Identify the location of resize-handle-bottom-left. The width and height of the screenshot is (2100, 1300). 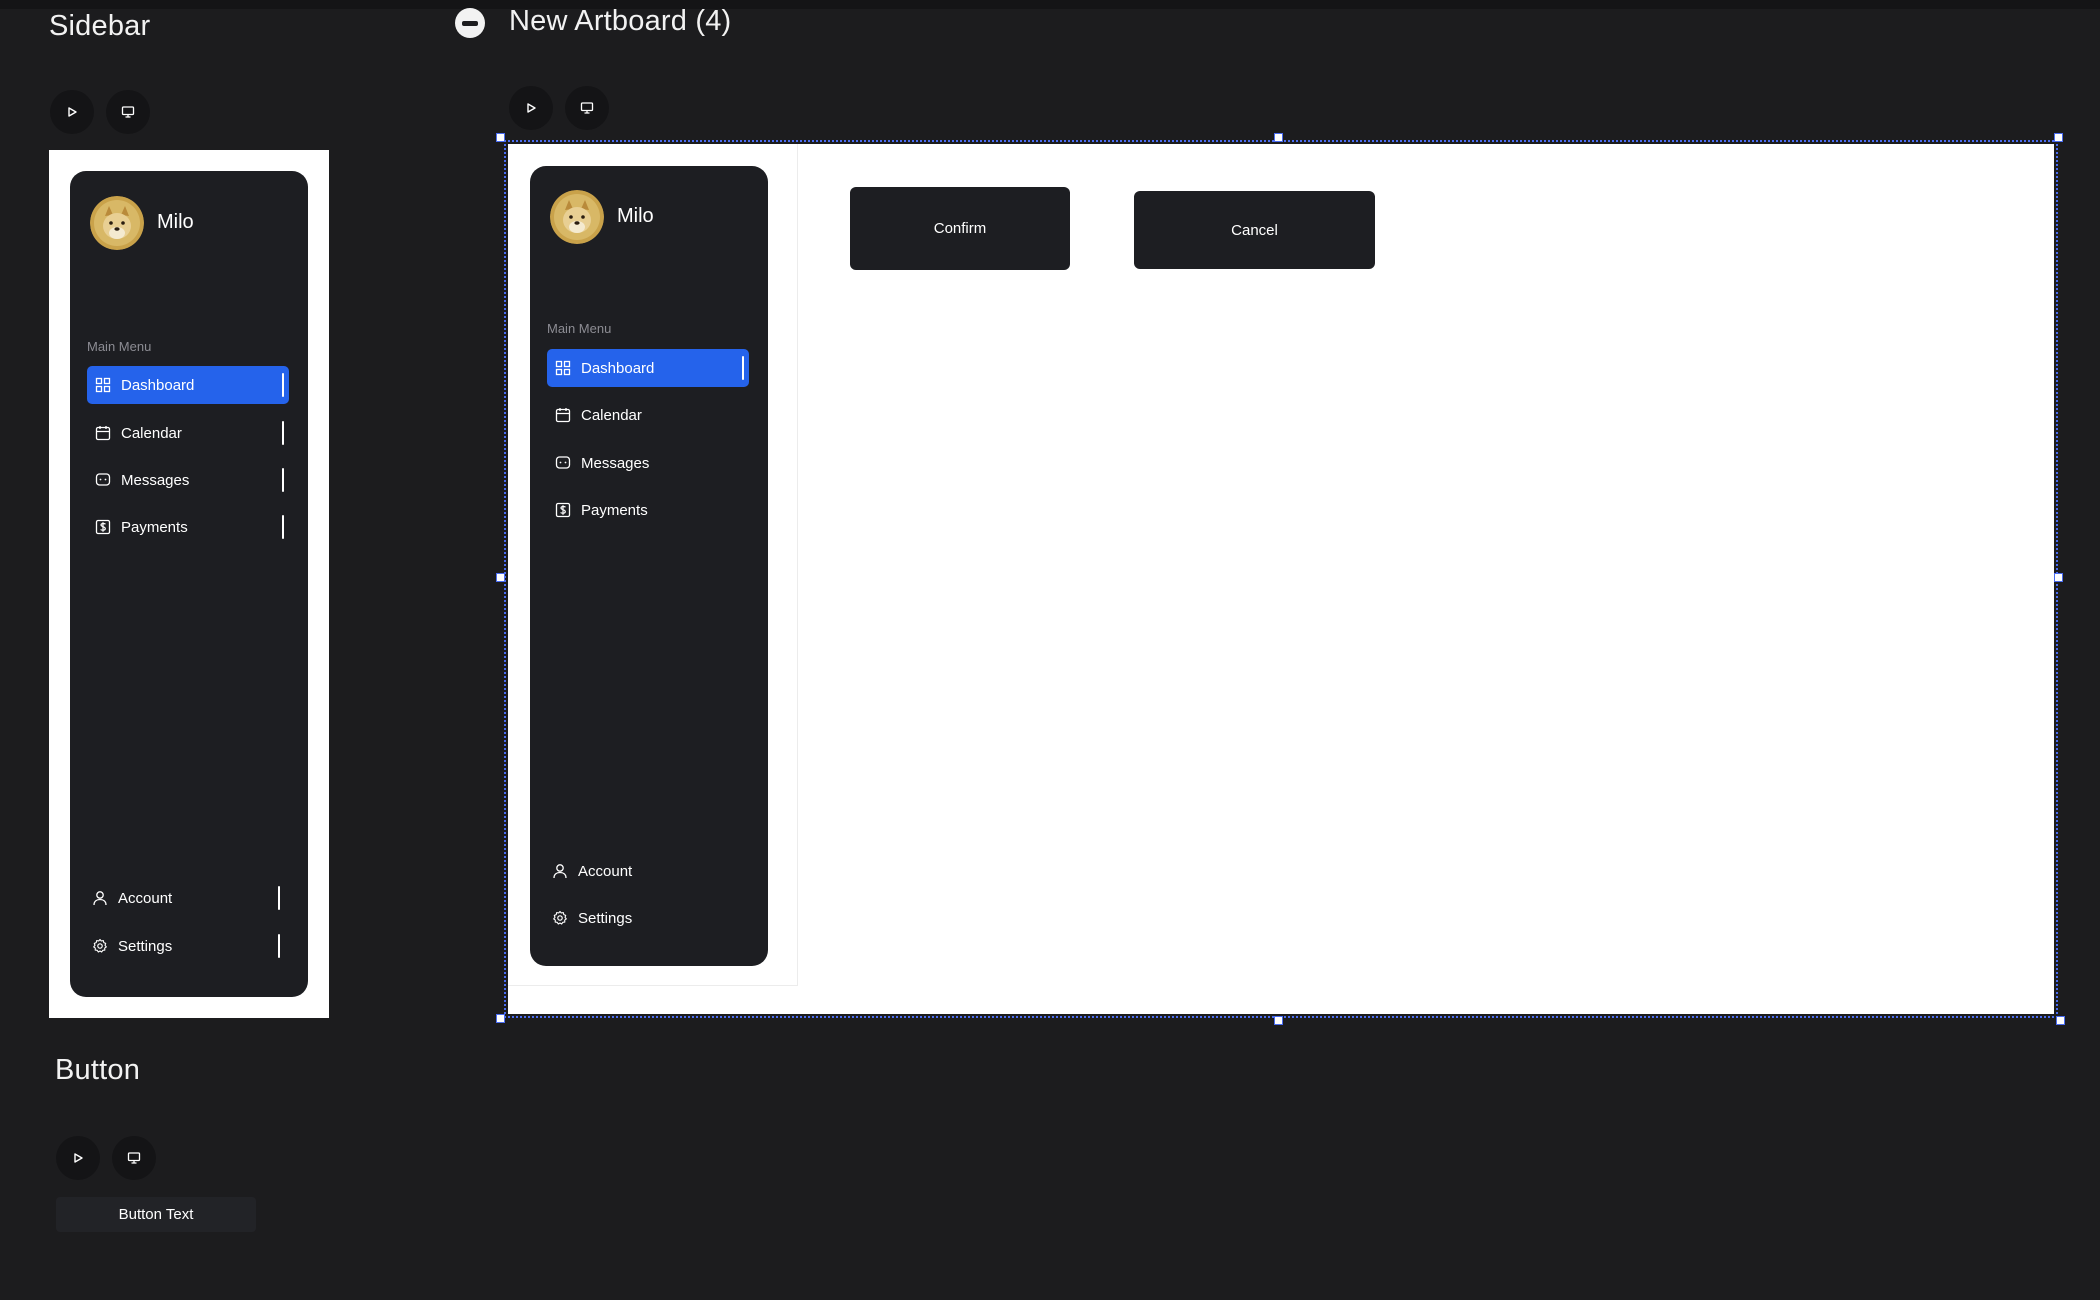
(500, 1018).